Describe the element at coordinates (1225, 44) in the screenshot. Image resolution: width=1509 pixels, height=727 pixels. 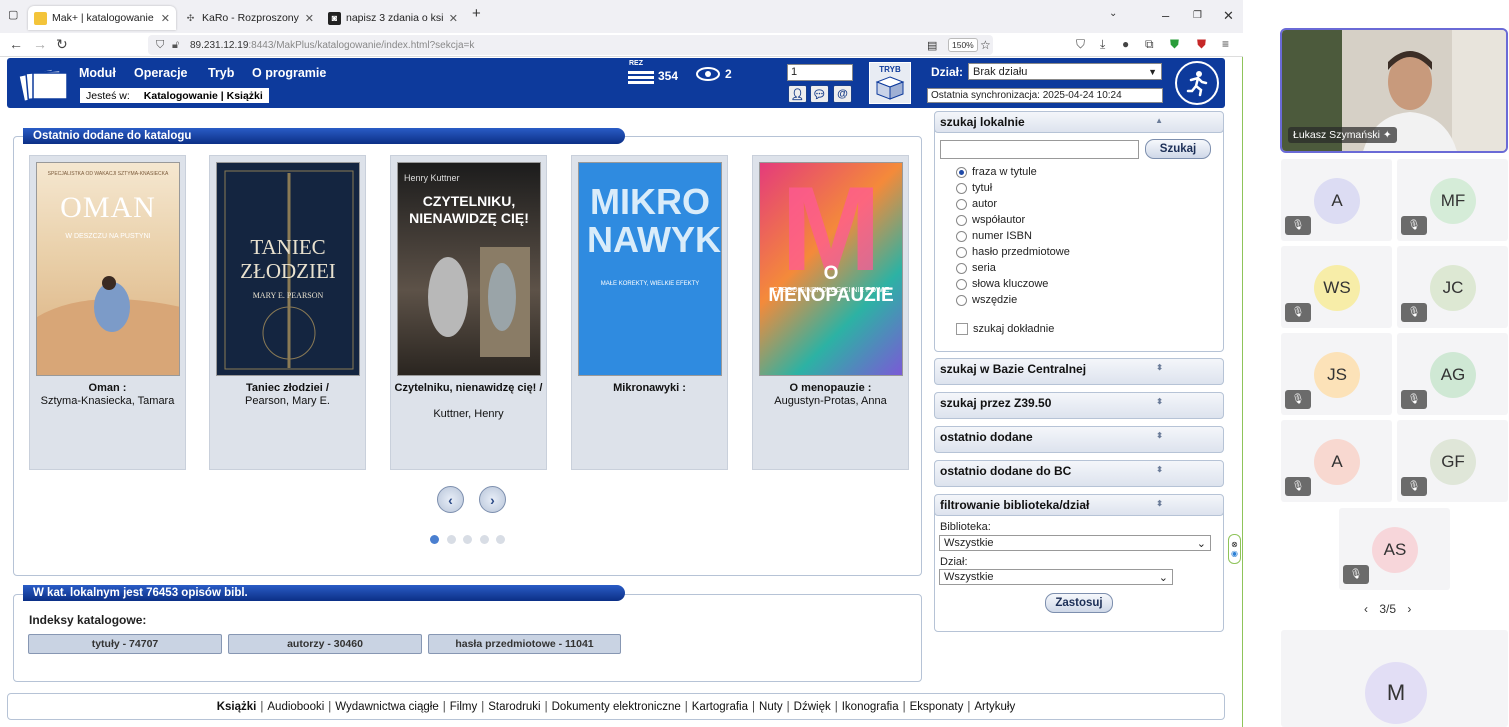
I see `menu-icon: ≡` at that location.